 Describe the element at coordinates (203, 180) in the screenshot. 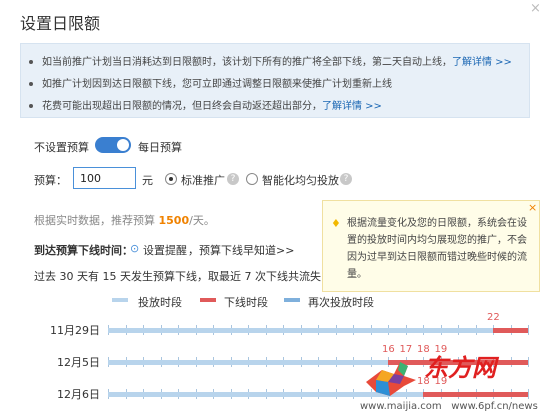

I see `standard-promotion-label: 标准推广` at that location.